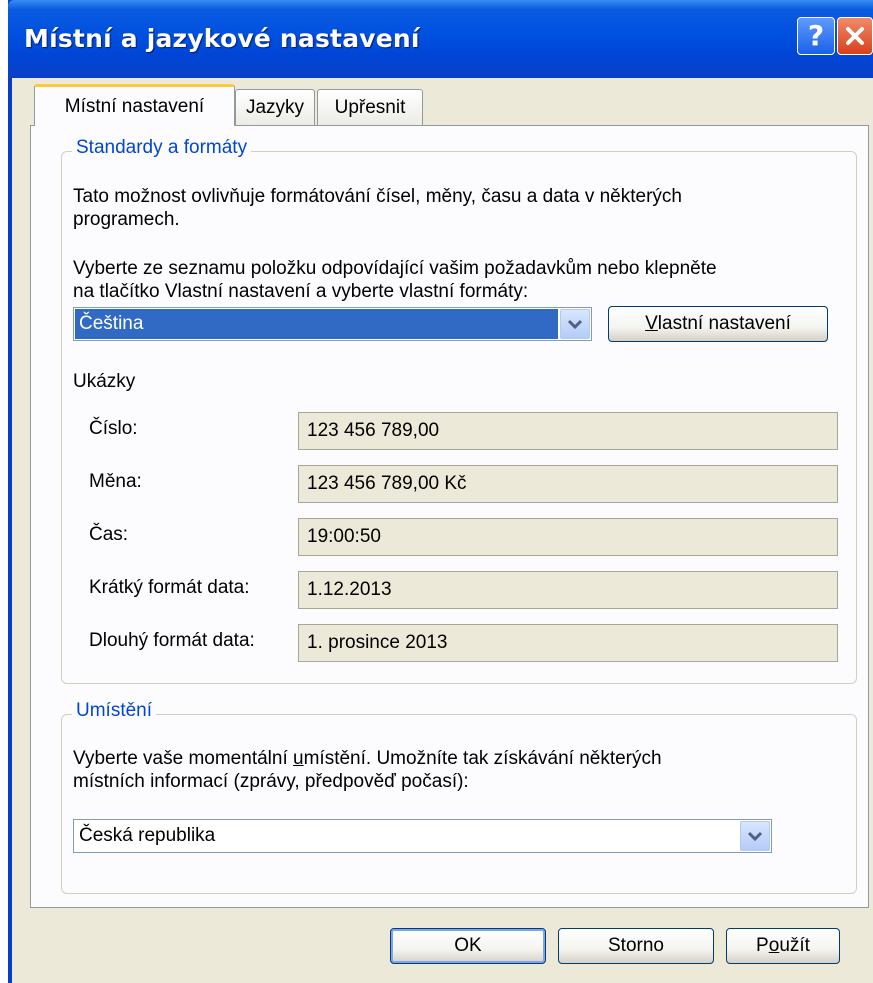 This screenshot has height=983, width=873. I want to click on help-icon: ?, so click(816, 35).